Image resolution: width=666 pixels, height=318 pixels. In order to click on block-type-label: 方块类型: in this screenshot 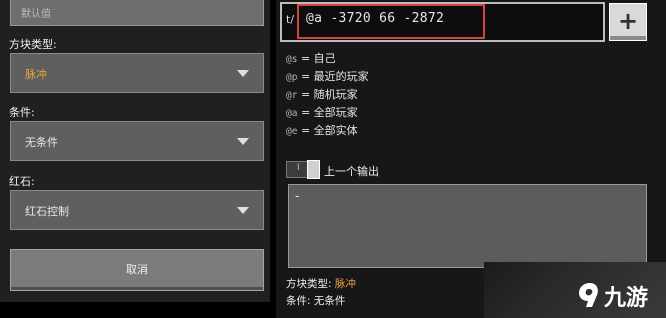, I will do `click(33, 44)`.